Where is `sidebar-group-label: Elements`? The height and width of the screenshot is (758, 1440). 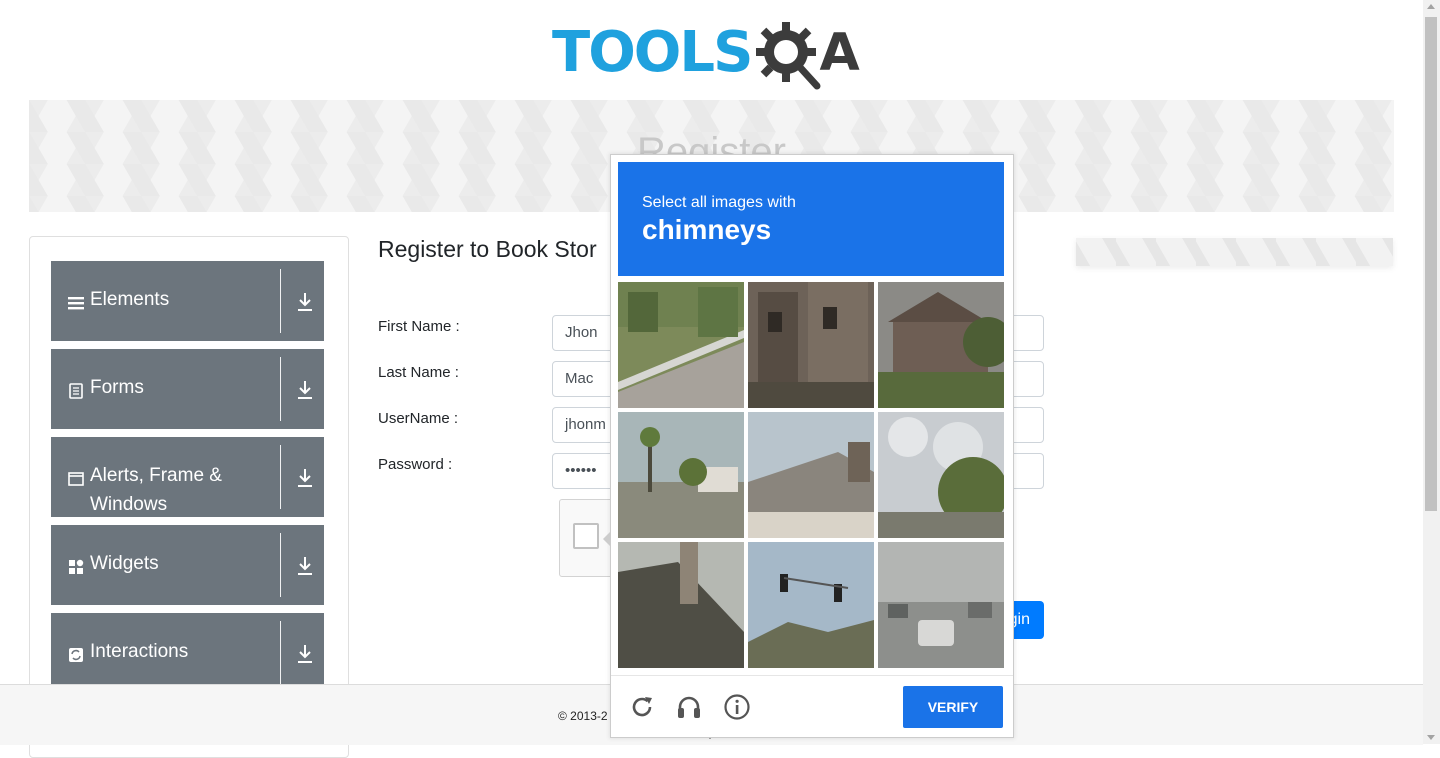 sidebar-group-label: Elements is located at coordinates (130, 299).